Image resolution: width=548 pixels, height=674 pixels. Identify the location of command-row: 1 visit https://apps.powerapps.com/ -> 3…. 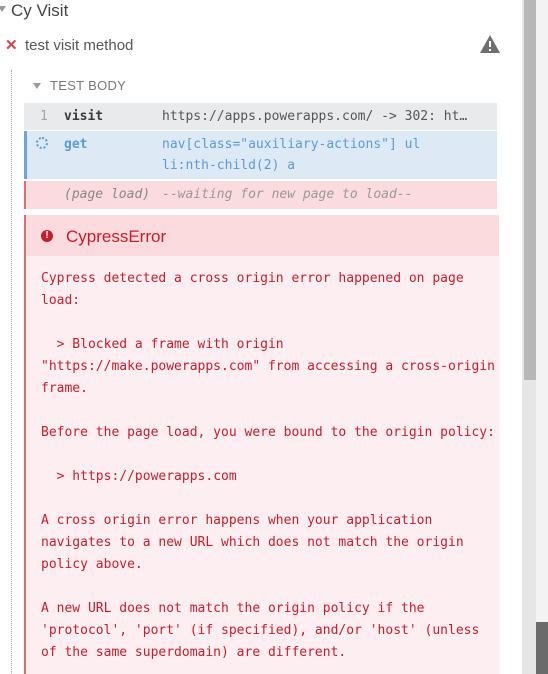
(260, 116).